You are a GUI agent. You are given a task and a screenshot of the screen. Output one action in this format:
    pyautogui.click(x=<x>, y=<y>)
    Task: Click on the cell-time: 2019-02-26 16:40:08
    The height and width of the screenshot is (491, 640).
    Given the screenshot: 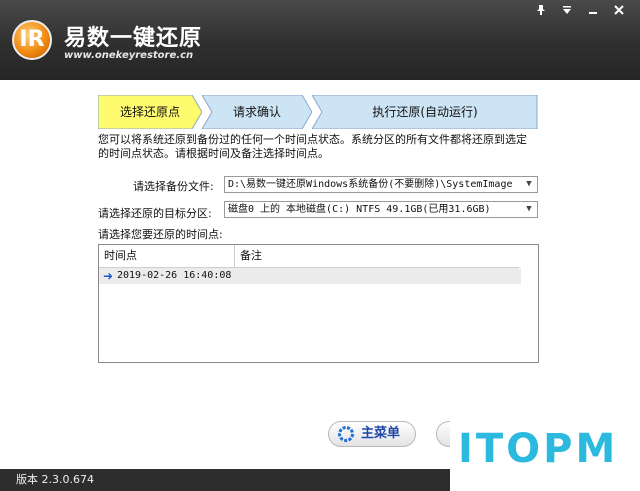 What is the action you would take?
    pyautogui.click(x=174, y=275)
    